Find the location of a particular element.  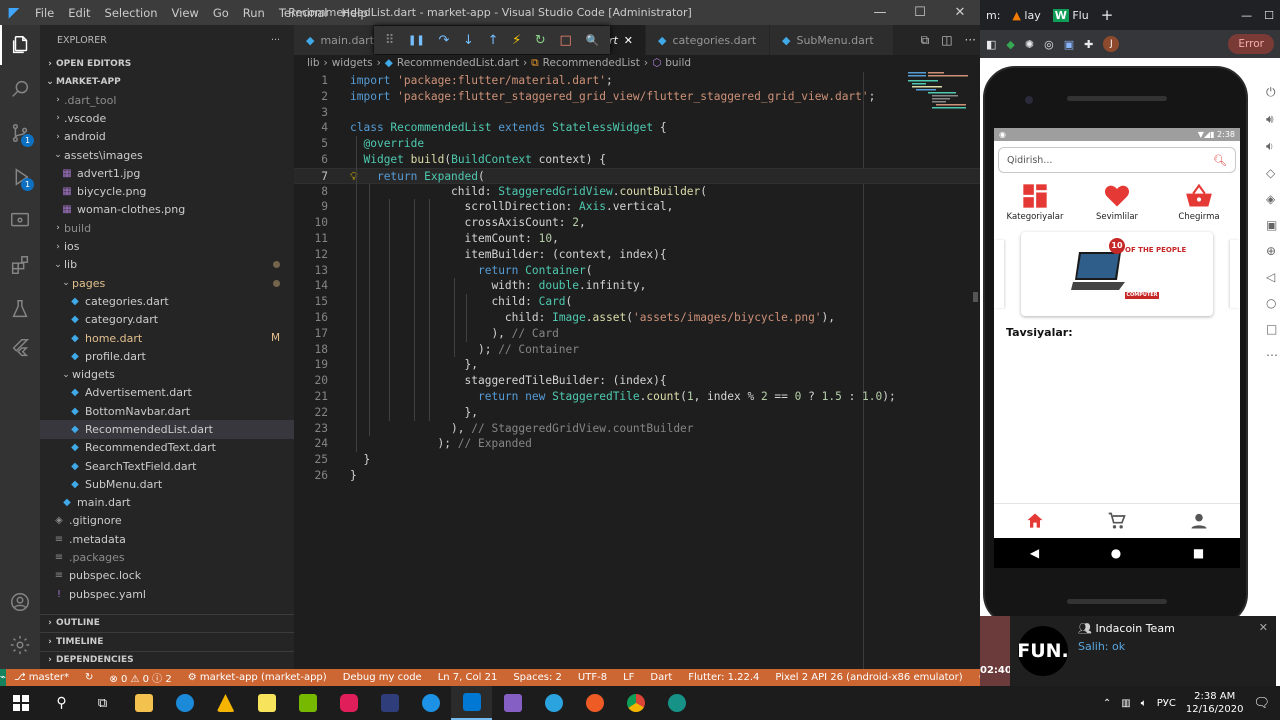

more-icon: ⋯ is located at coordinates (1273, 355).